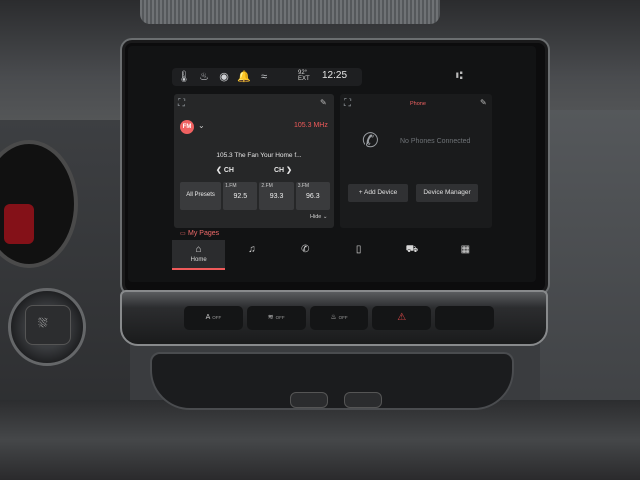 The width and height of the screenshot is (640, 480). I want to click on auto-climate-off-button: A OFF, so click(213, 318).